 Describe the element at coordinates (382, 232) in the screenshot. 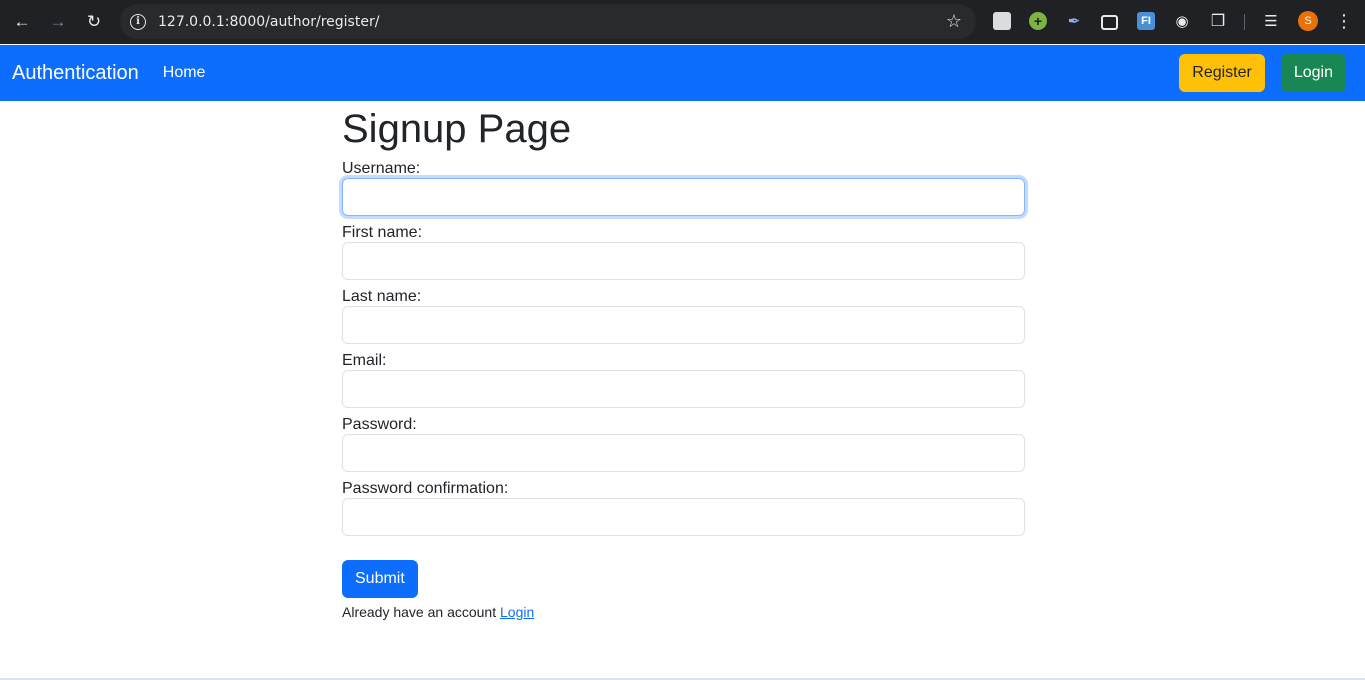

I see `first-name-label: First name:` at that location.